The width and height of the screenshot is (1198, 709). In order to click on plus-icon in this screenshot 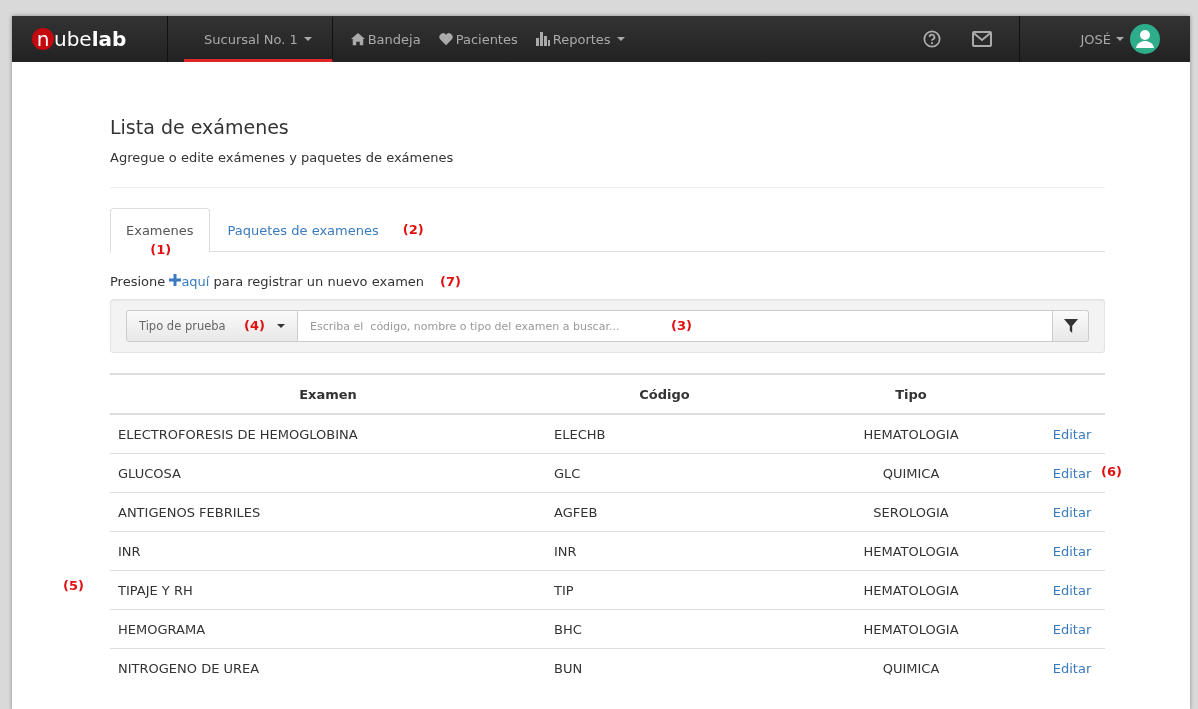, I will do `click(175, 280)`.